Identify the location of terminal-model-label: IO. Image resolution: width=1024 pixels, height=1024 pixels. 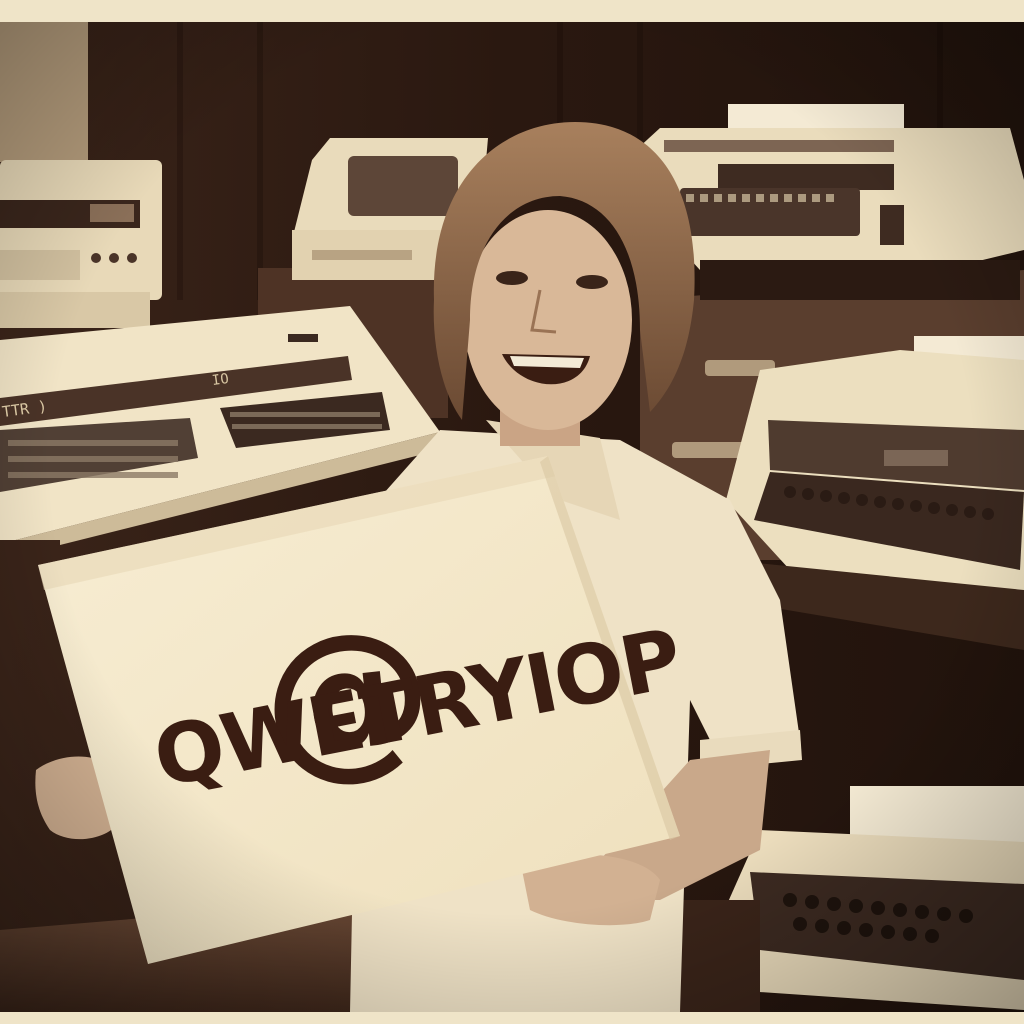
(220, 380).